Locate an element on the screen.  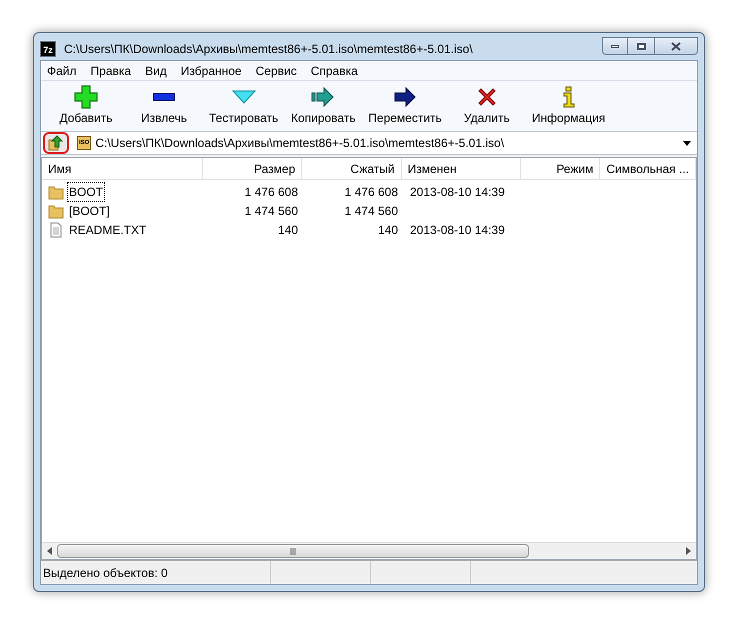
grip-icon is located at coordinates (293, 551).